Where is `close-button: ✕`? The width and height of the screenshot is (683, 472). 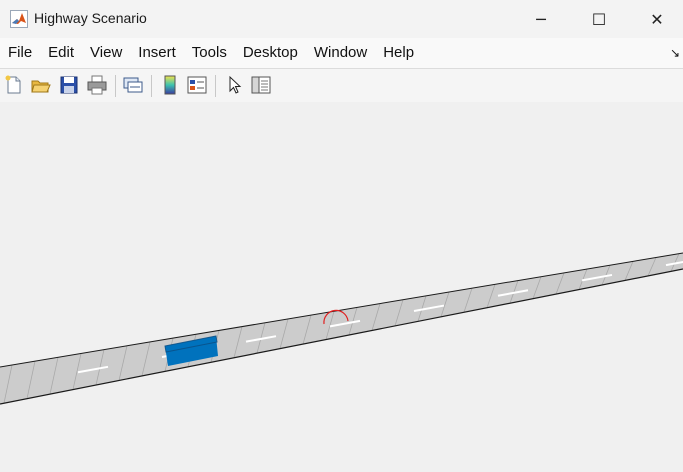
close-button: ✕ is located at coordinates (655, 19).